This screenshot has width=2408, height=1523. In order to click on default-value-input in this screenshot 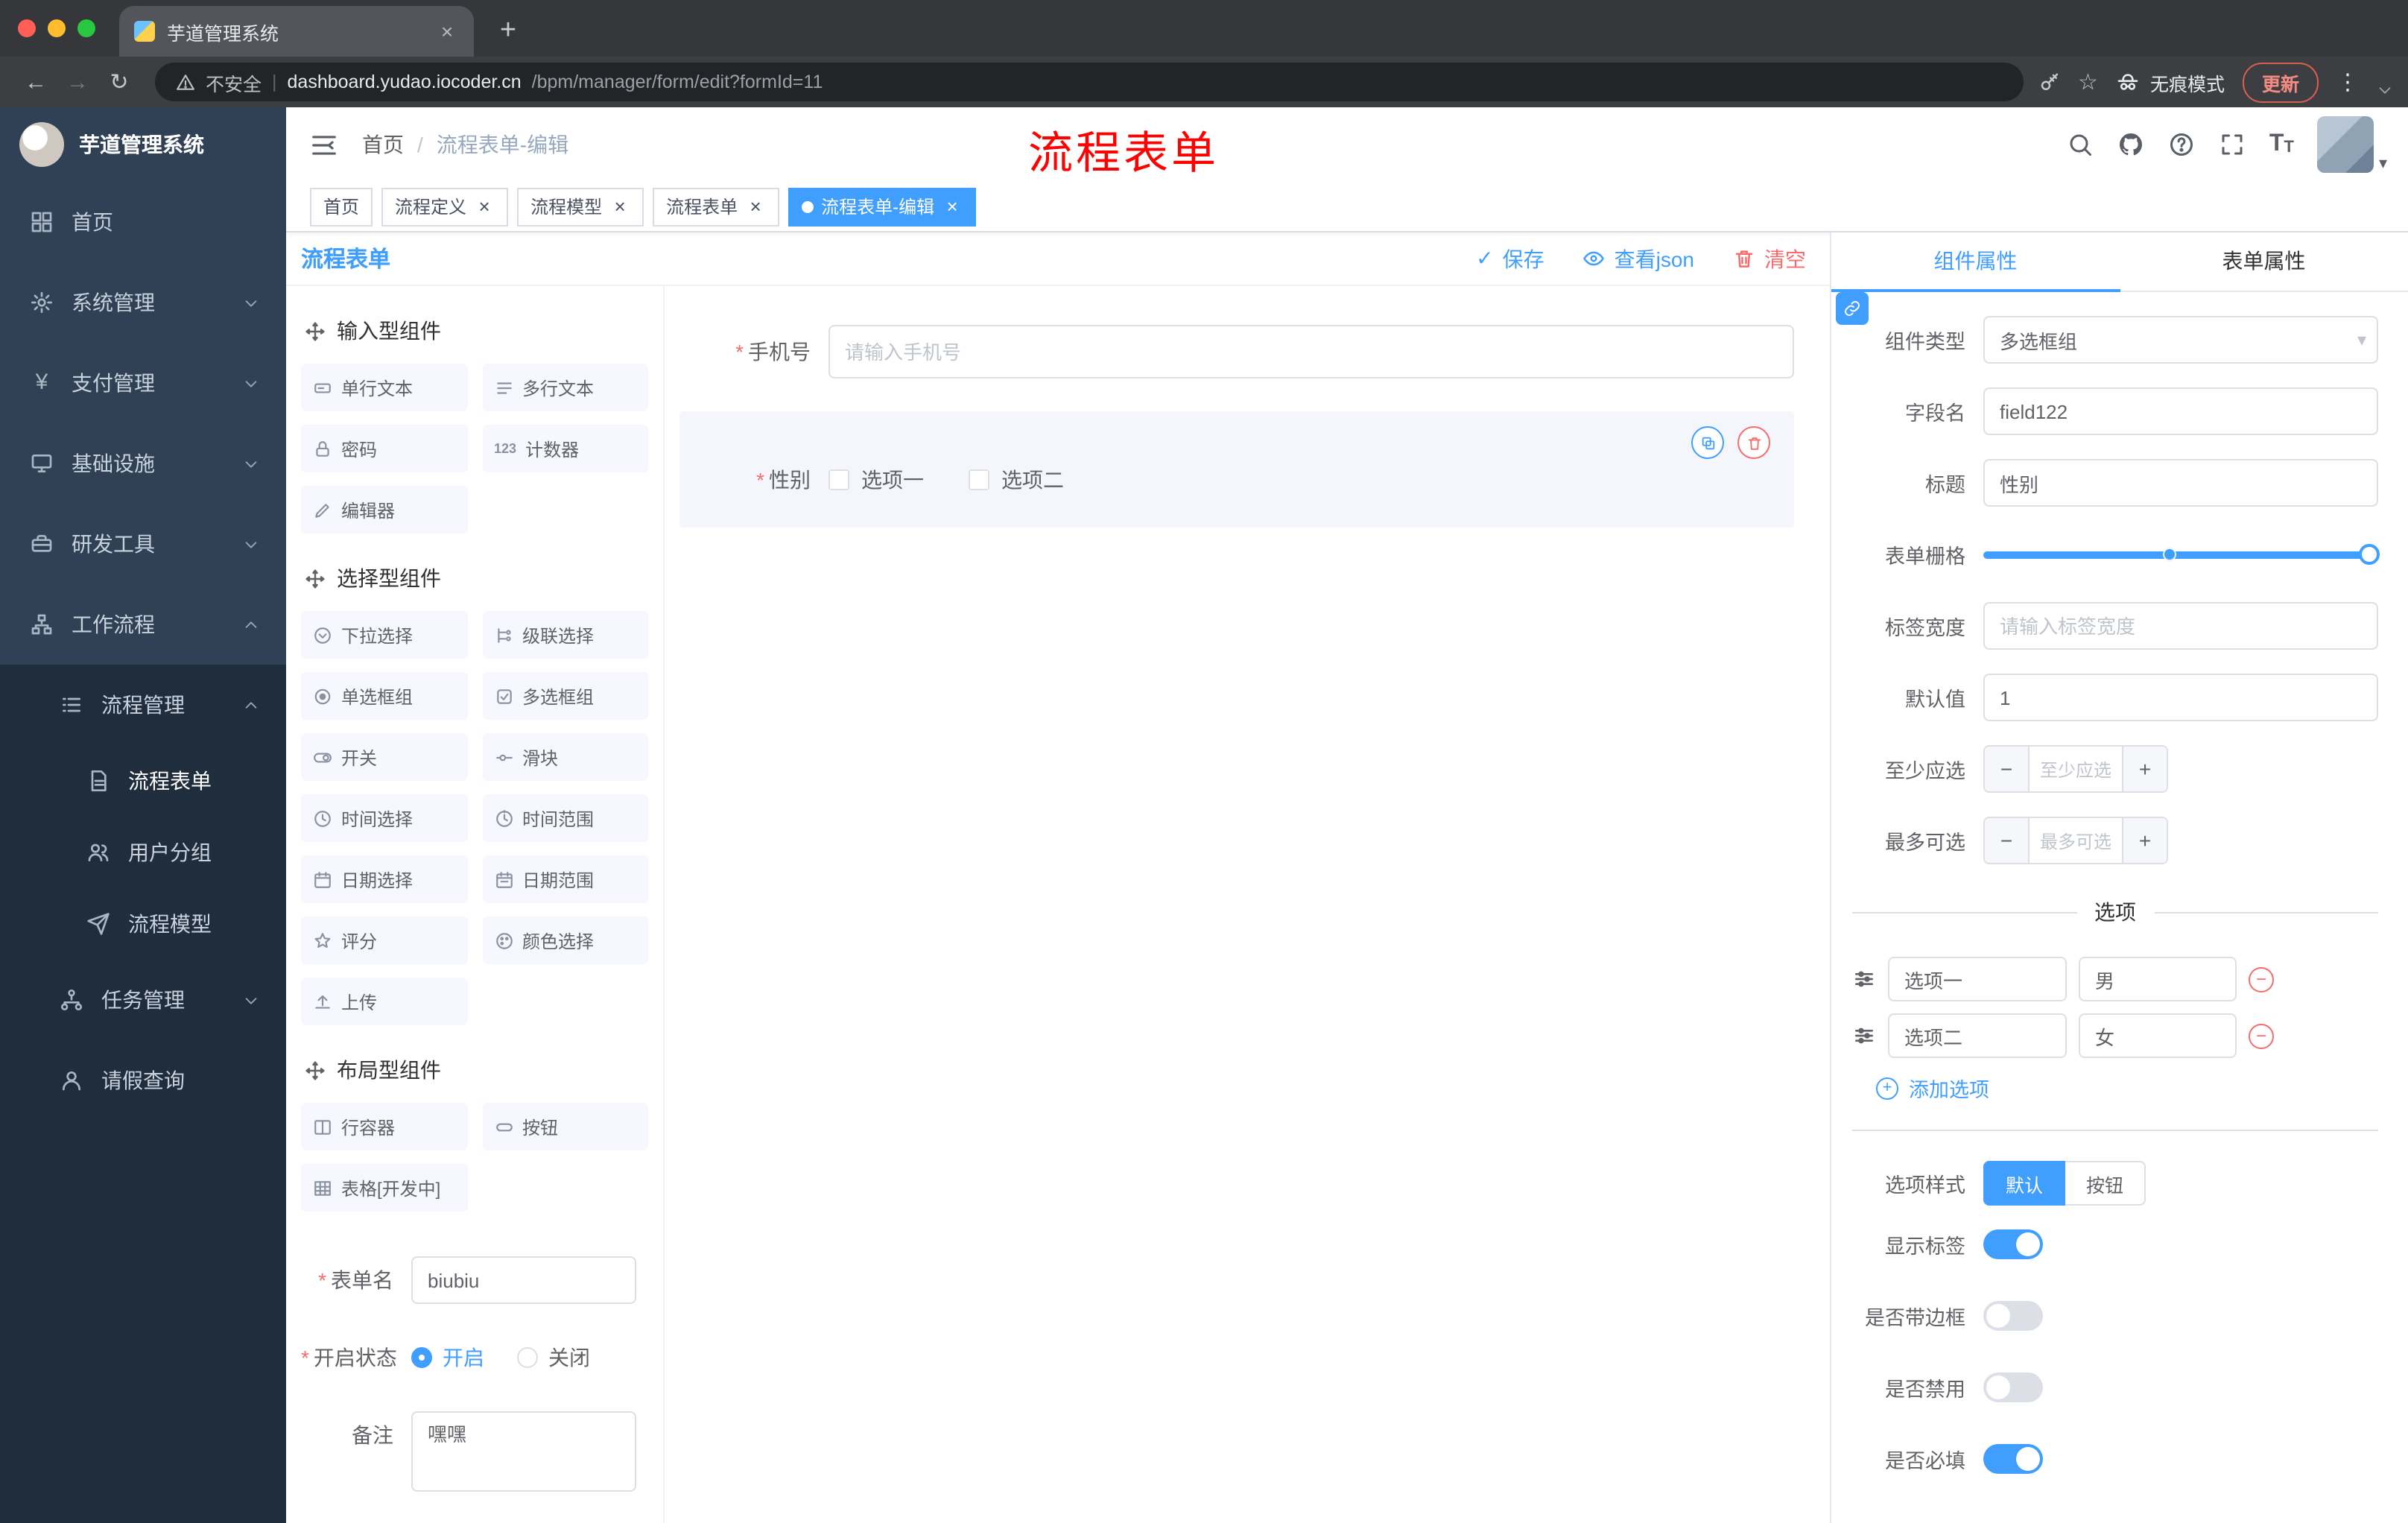, I will do `click(2180, 697)`.